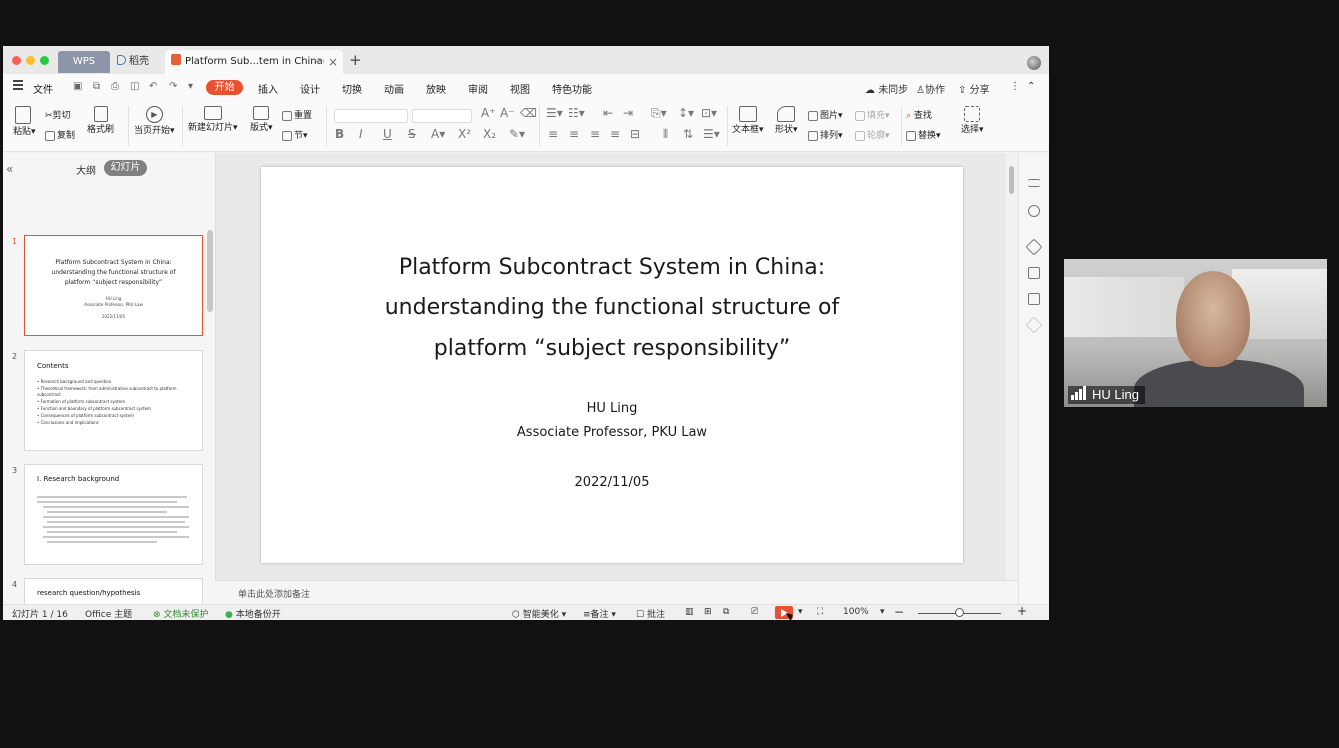 Image resolution: width=1339 pixels, height=748 pixels. Describe the element at coordinates (974, 88) in the screenshot. I see `share-button: ⇪ 分享` at that location.